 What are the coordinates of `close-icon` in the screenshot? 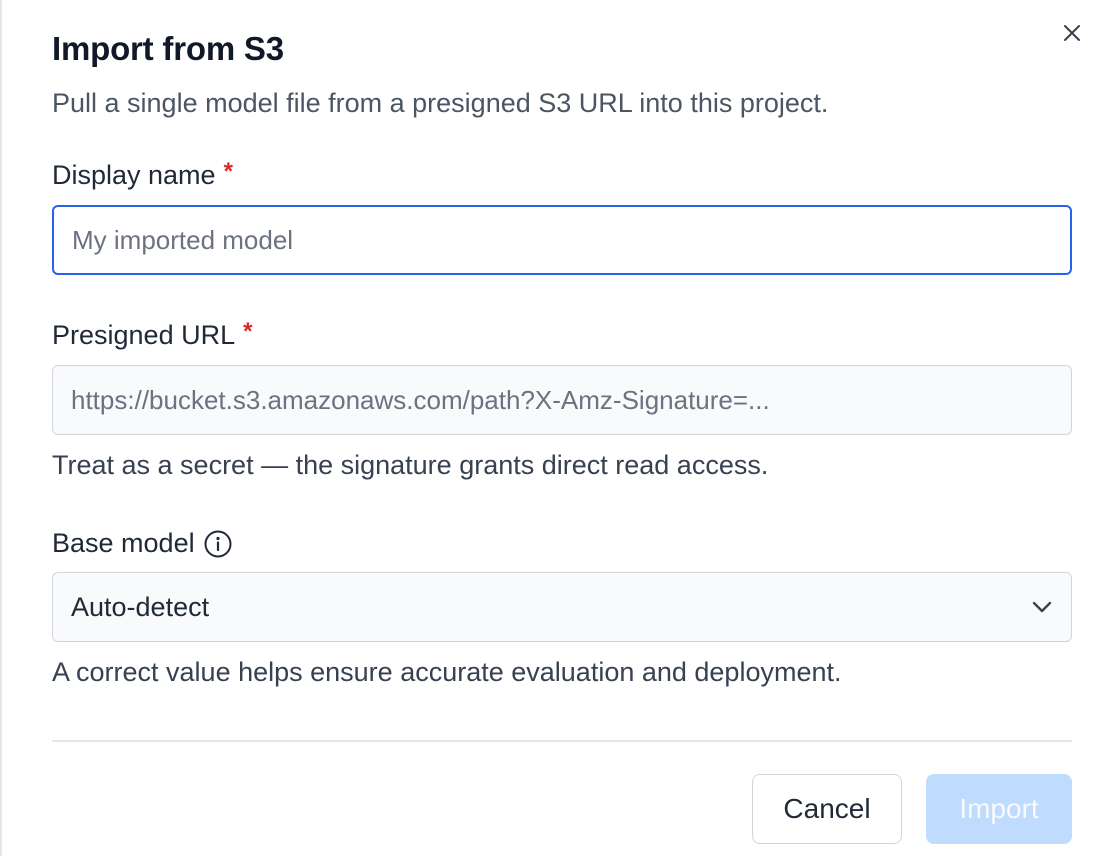 It's located at (1072, 33).